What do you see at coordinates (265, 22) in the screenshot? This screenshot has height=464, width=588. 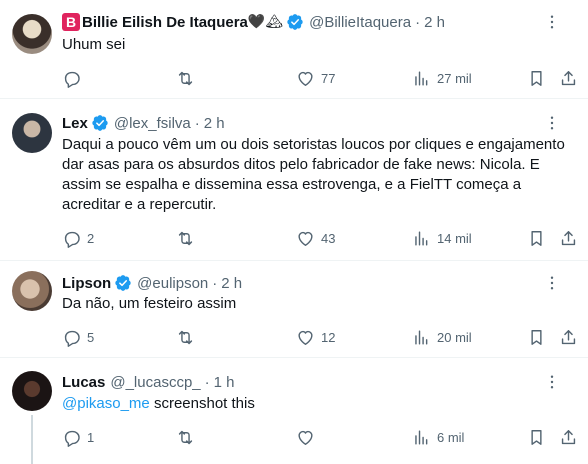 I see `name-emoji: 🖤🏔` at bounding box center [265, 22].